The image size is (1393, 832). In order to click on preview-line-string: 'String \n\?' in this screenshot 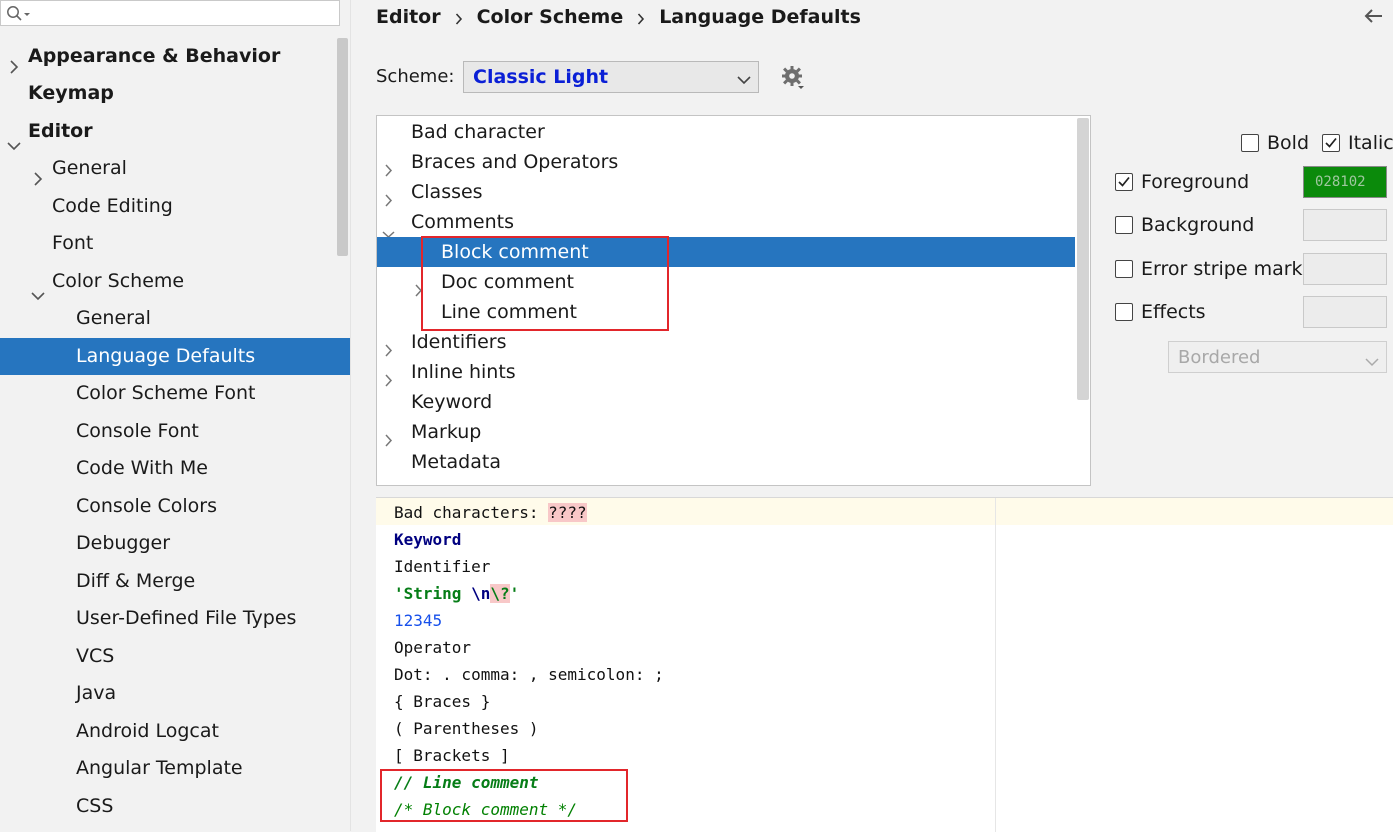, I will do `click(456, 594)`.